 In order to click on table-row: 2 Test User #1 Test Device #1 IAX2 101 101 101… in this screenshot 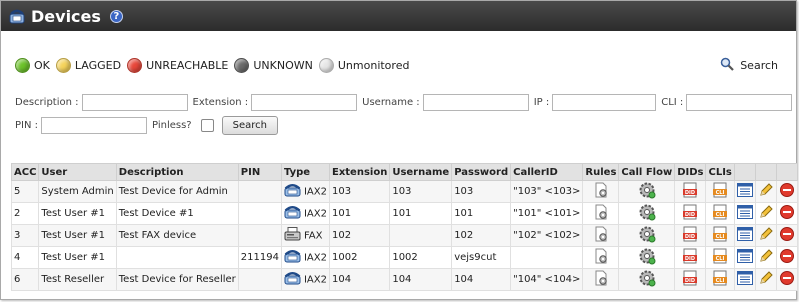, I will do `click(404, 213)`.